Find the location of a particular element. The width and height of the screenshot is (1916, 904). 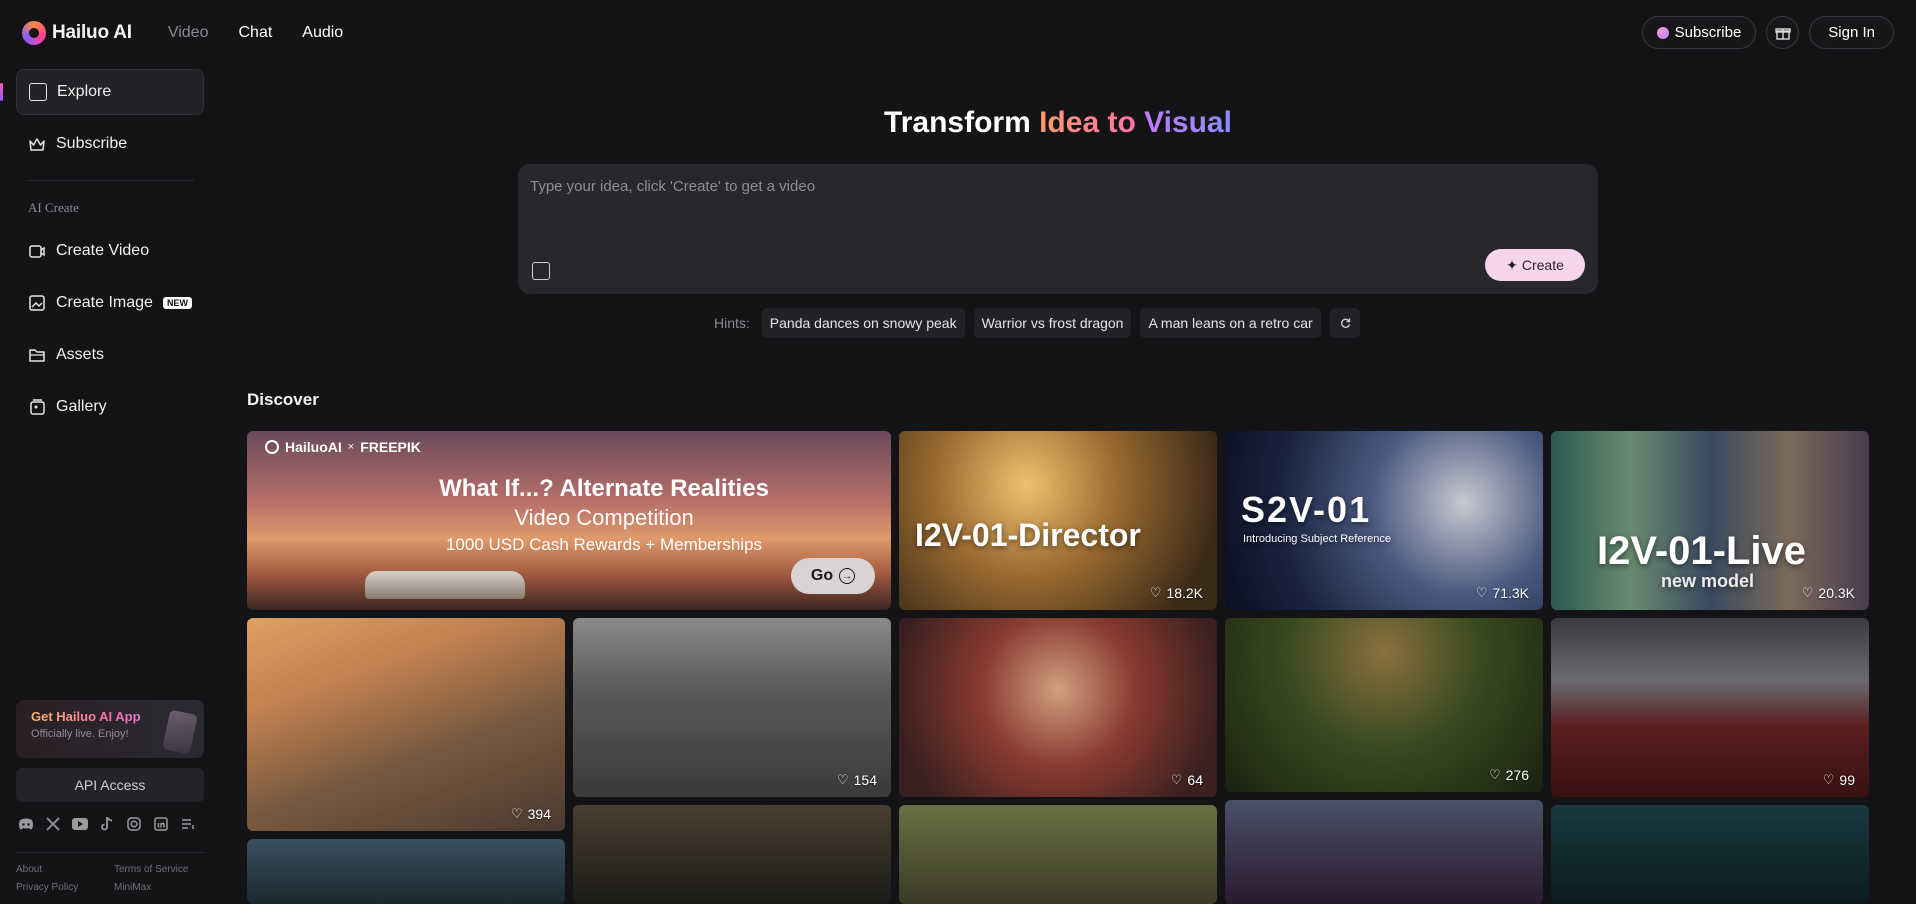

sidebar-divider is located at coordinates (111, 180).